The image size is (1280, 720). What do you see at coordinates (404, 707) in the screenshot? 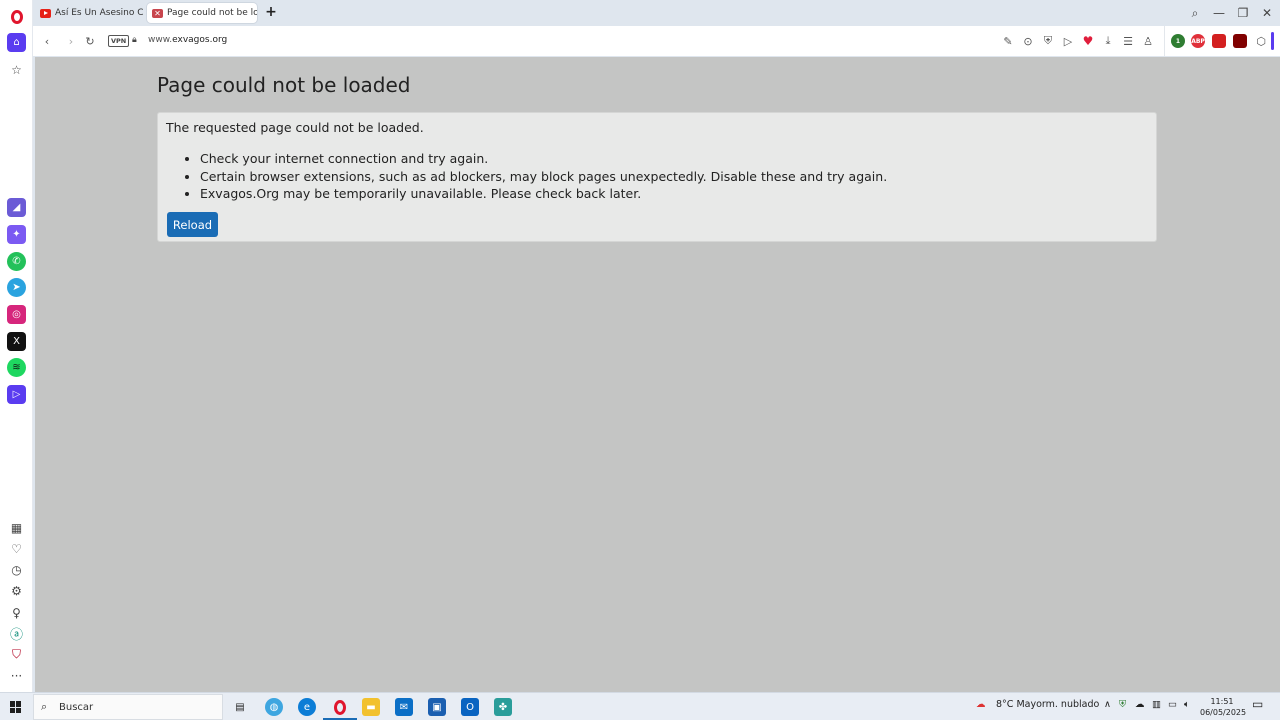
I see `mail-icon: ✉` at bounding box center [404, 707].